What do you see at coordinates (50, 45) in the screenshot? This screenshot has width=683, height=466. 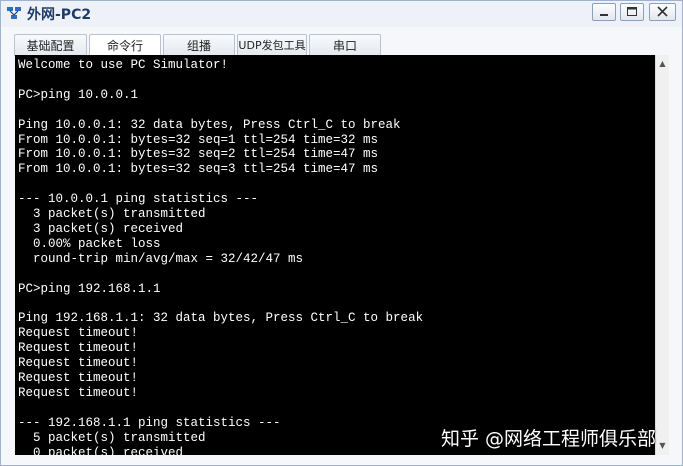 I see `tab-basic-config: 基础配置` at bounding box center [50, 45].